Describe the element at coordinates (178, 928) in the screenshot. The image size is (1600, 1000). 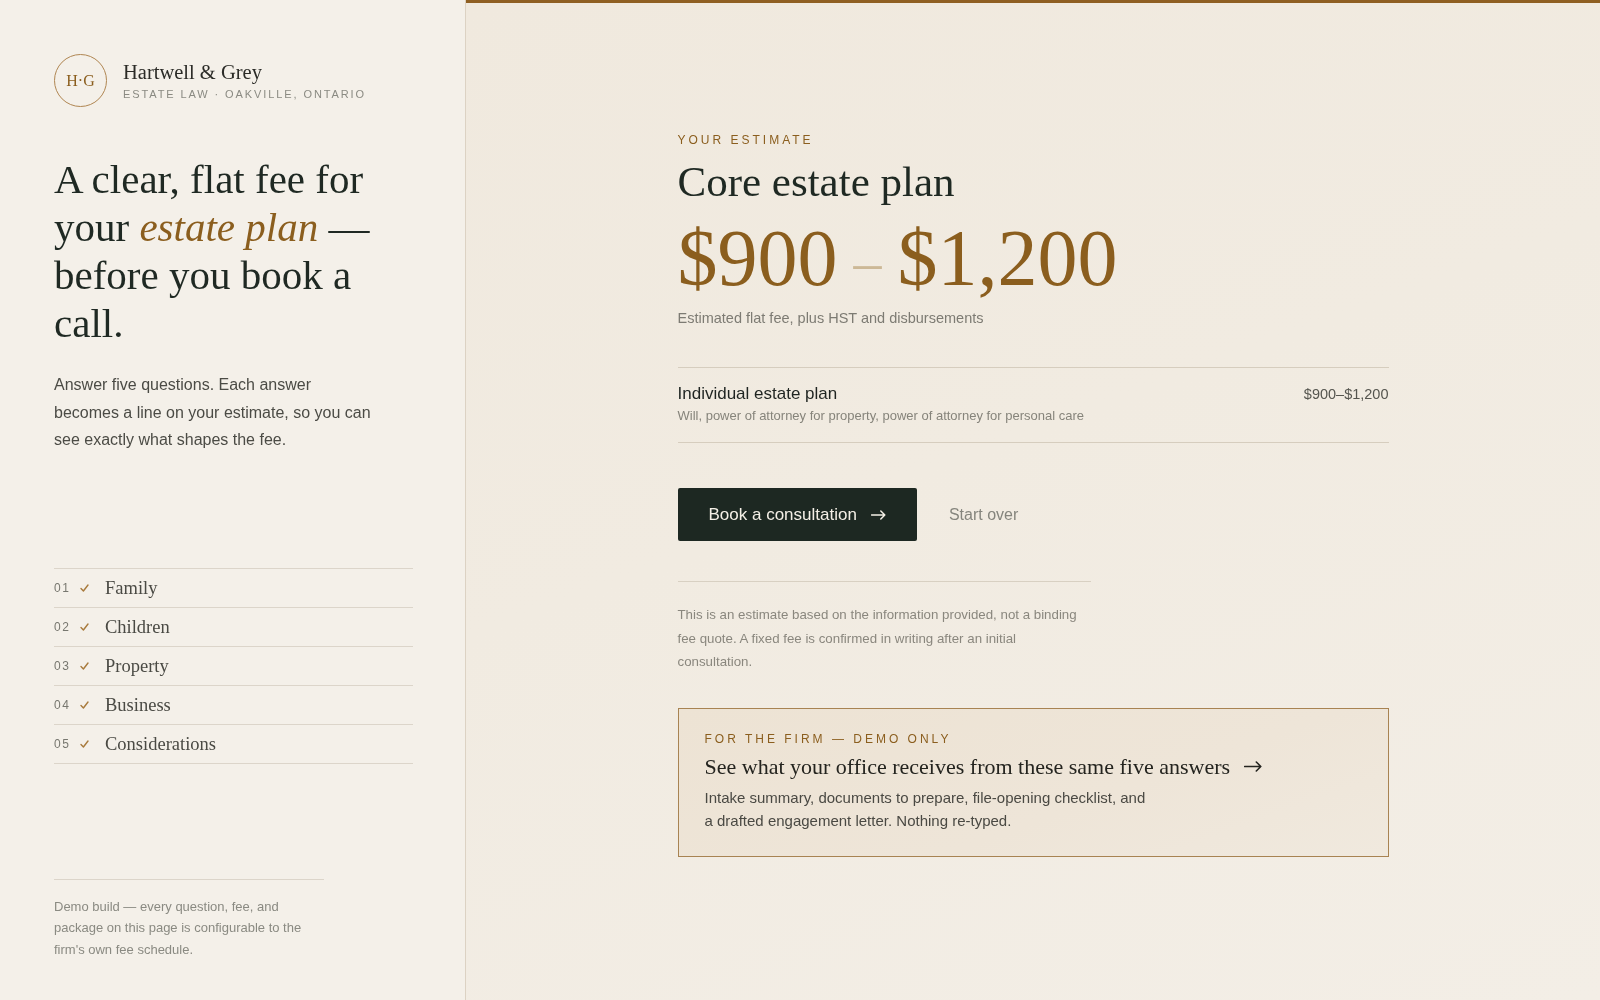
I see `footnote-text: Demo build — every question, fee, and package on this page is configurable to the firm's own fee schedule.` at that location.